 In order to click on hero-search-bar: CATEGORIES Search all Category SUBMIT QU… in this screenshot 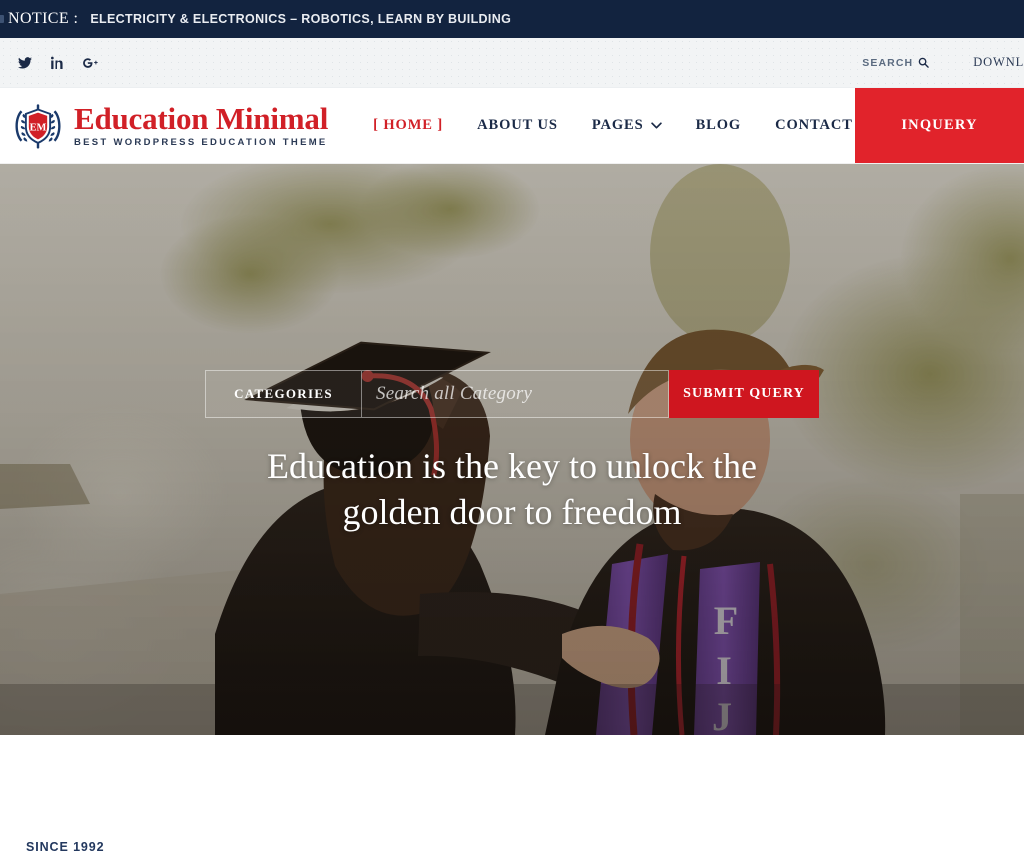, I will do `click(512, 394)`.